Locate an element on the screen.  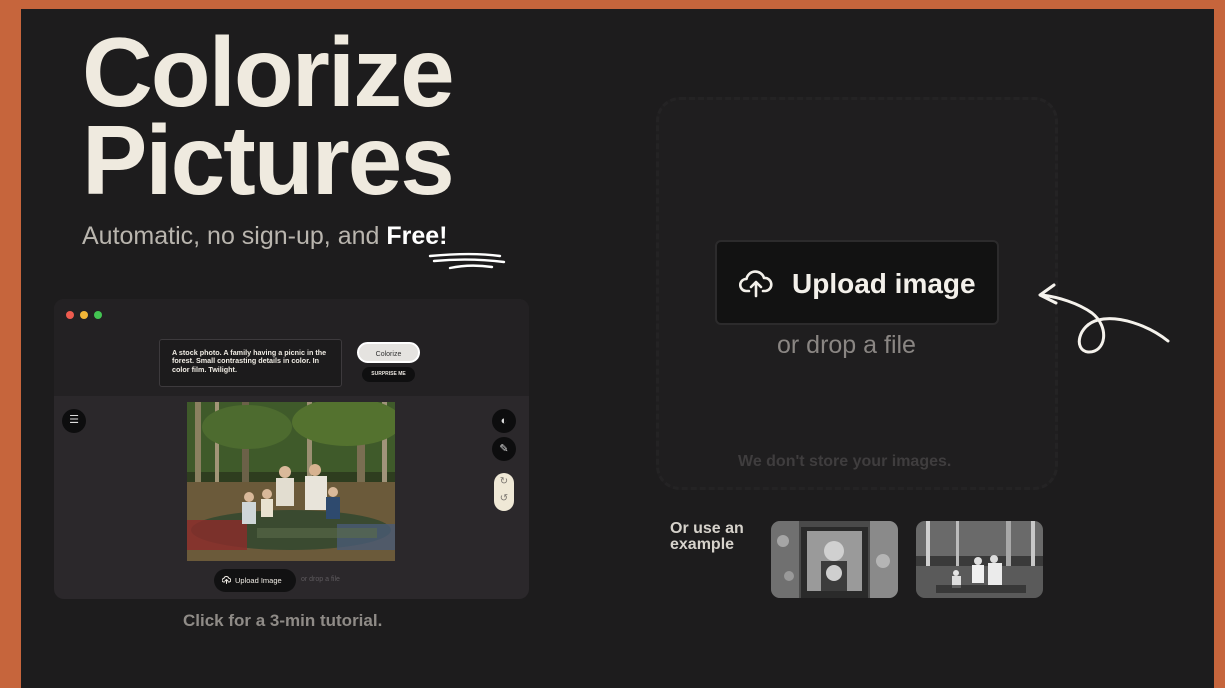
upload-button-label: Upload image is located at coordinates (884, 283).